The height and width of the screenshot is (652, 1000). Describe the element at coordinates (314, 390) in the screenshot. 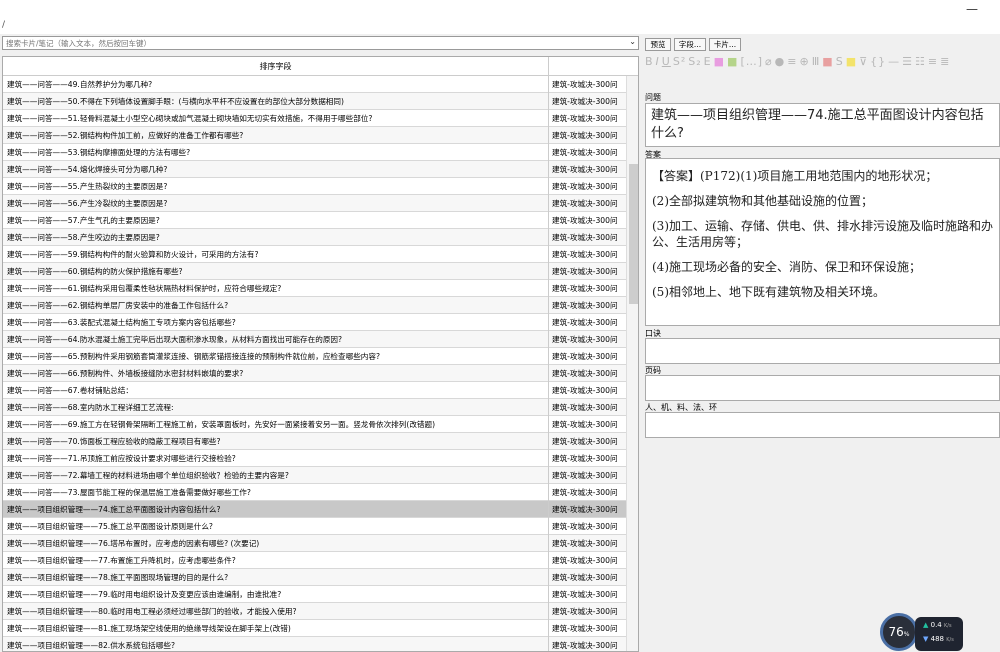

I see `table-row: 建筑——问答——67.卷材铺贴总结： 建筑-攻城决-300问` at that location.